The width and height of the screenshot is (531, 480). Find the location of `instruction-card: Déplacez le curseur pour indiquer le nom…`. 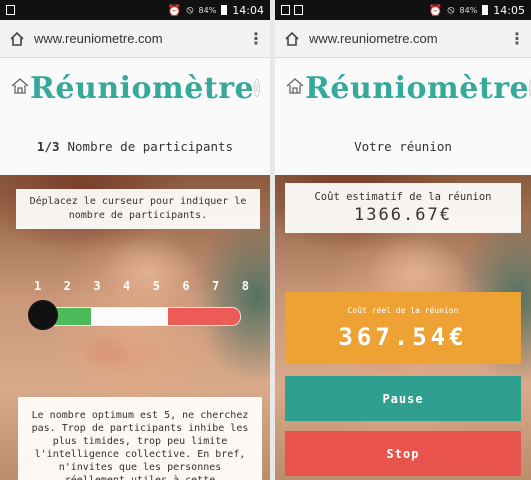

instruction-card: Déplacez le curseur pour indiquer le nom… is located at coordinates (138, 209).